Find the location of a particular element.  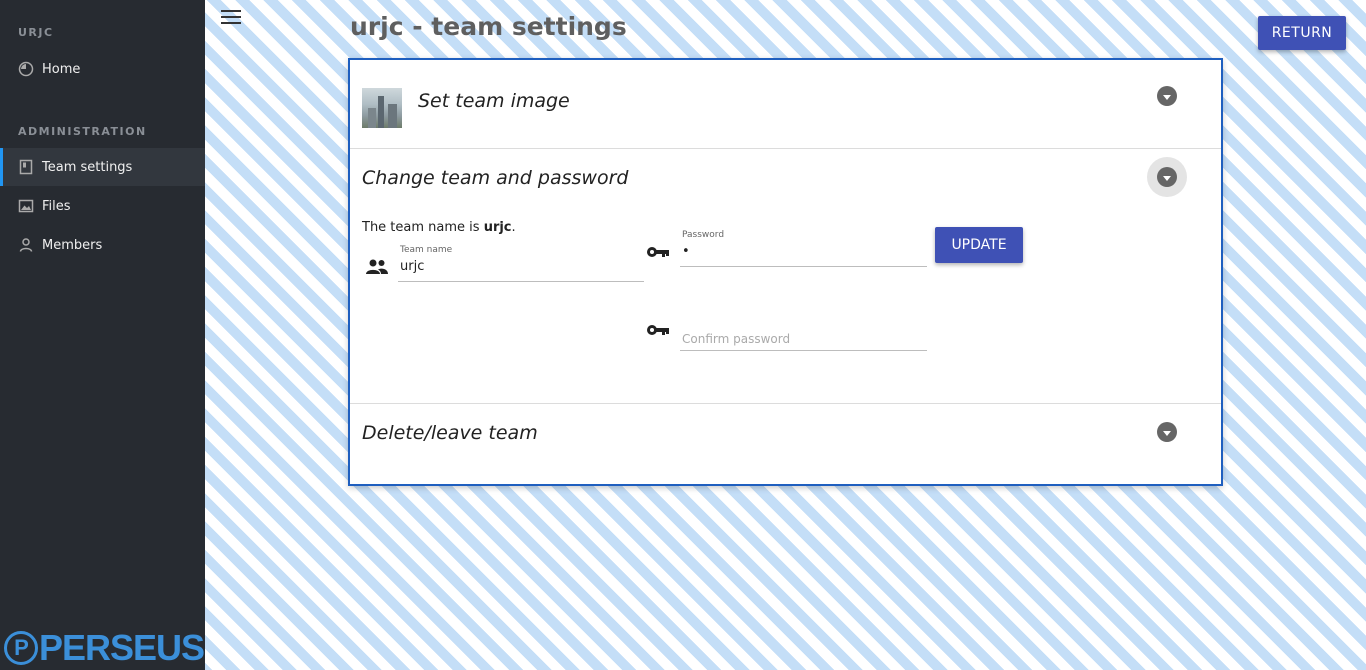

panel-delete-leave-team: Delete/leave team is located at coordinates (785, 444).